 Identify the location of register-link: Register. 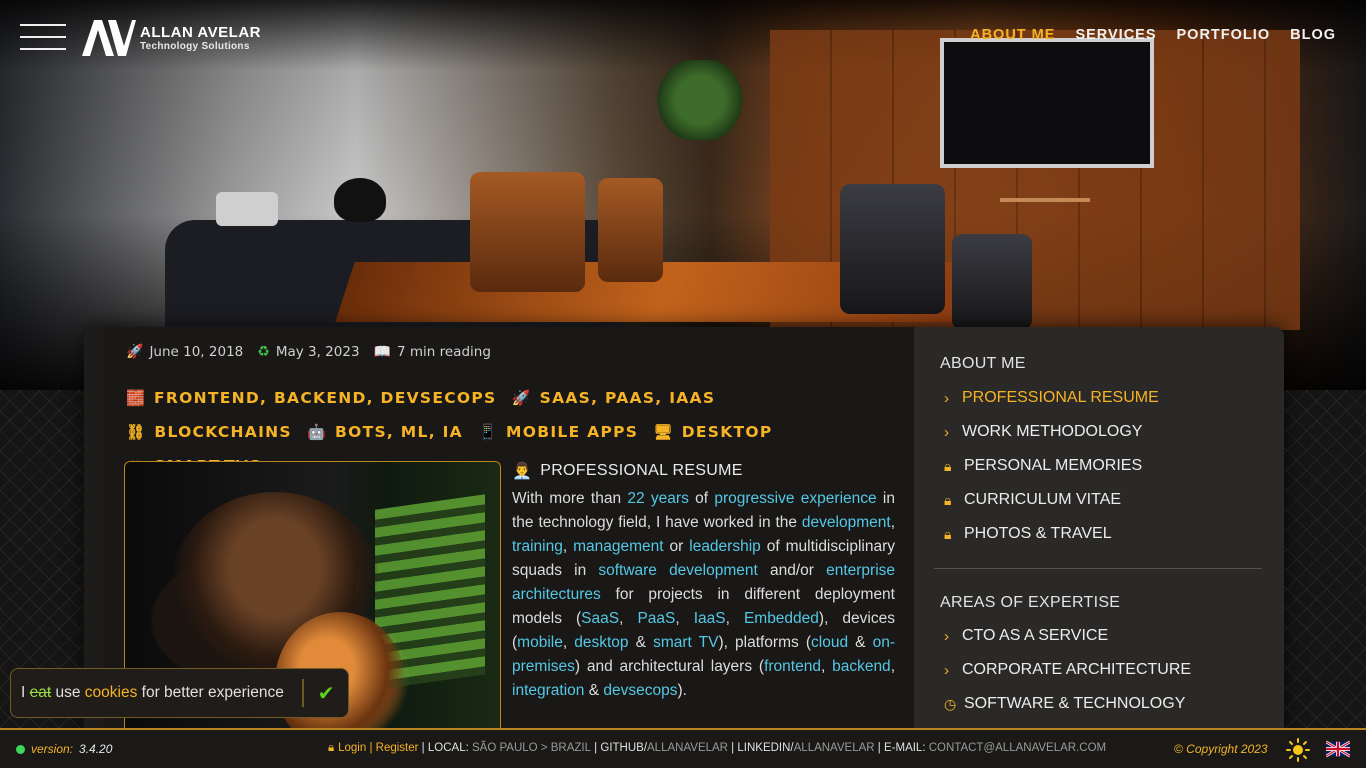
(397, 748).